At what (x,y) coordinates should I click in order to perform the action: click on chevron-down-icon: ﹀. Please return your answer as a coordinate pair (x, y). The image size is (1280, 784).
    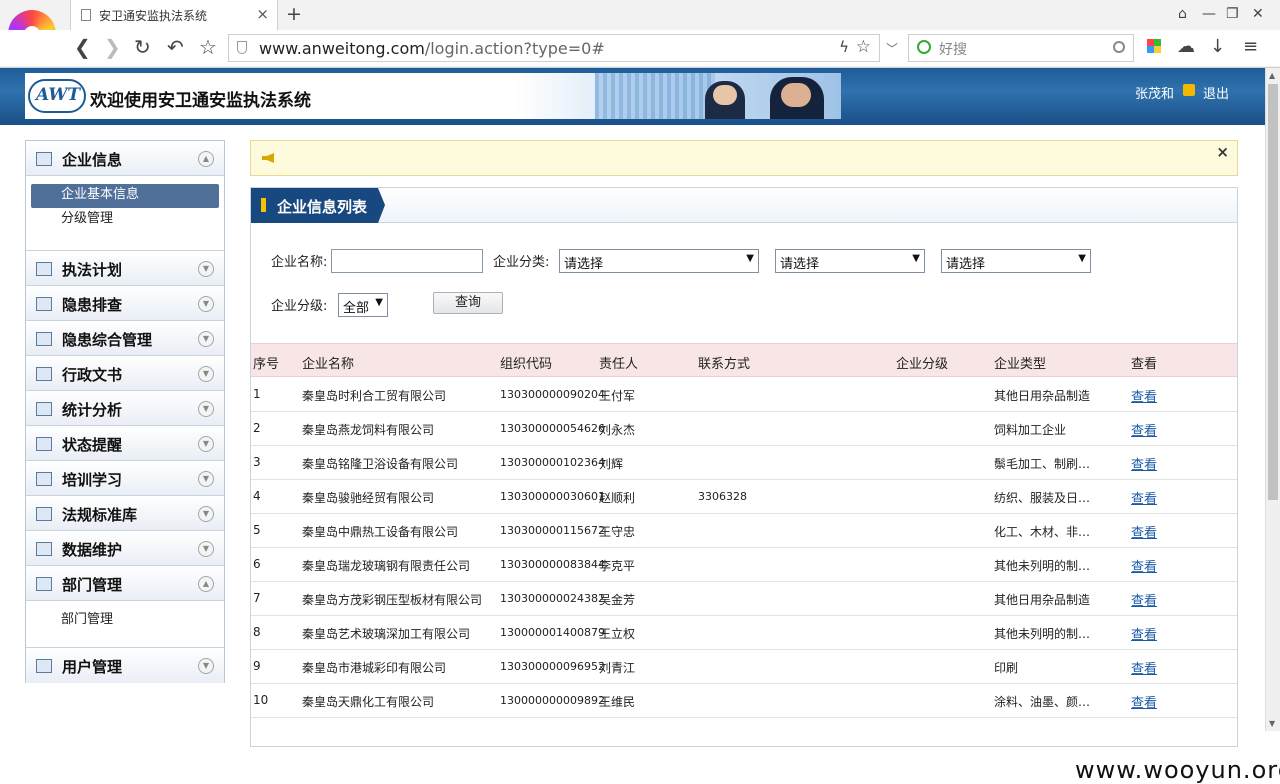
    Looking at the image, I should click on (892, 48).